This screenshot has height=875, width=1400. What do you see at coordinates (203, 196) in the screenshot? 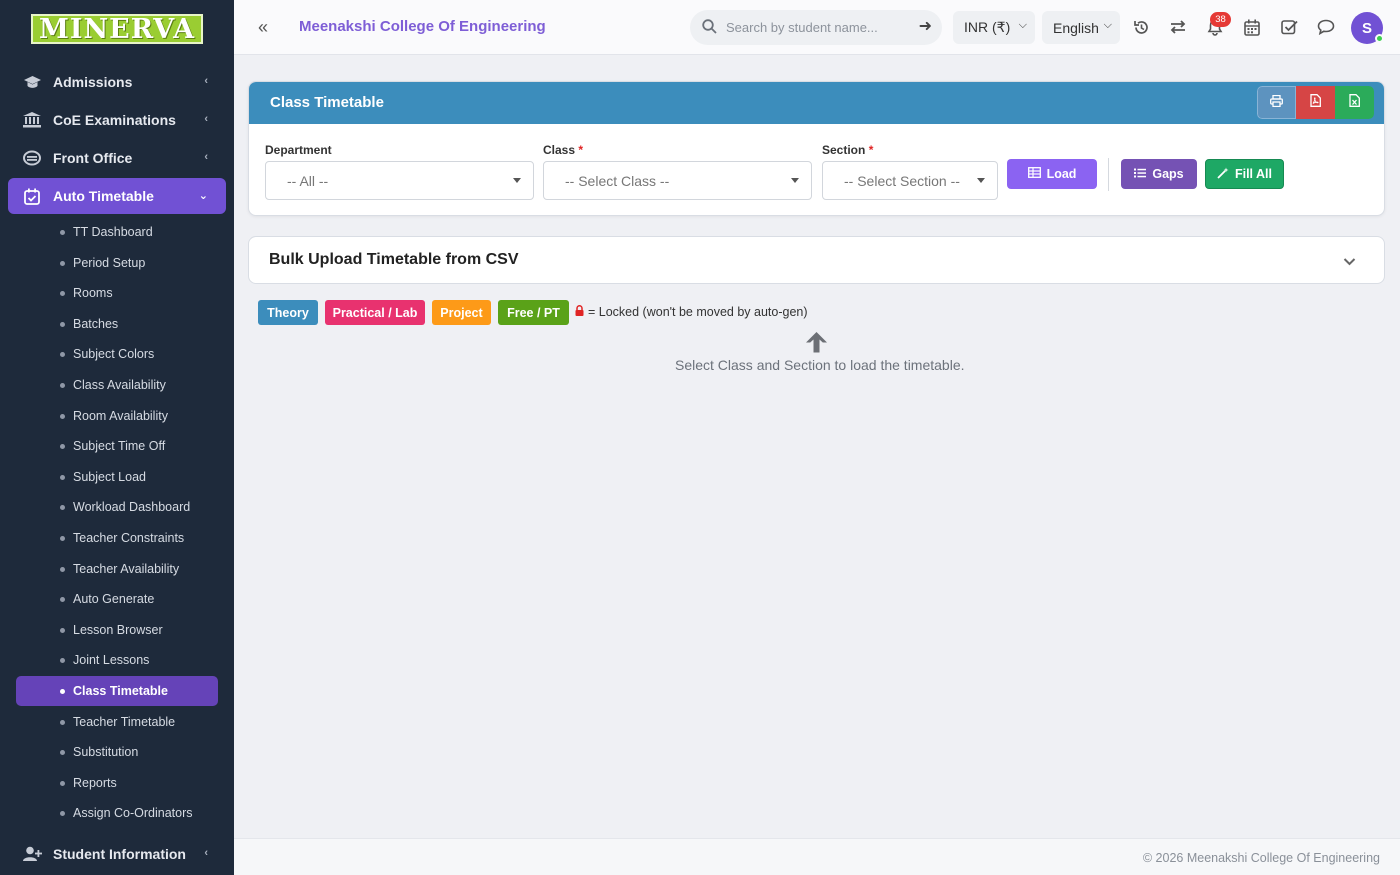
I see `chevron-down-icon: ⌄` at bounding box center [203, 196].